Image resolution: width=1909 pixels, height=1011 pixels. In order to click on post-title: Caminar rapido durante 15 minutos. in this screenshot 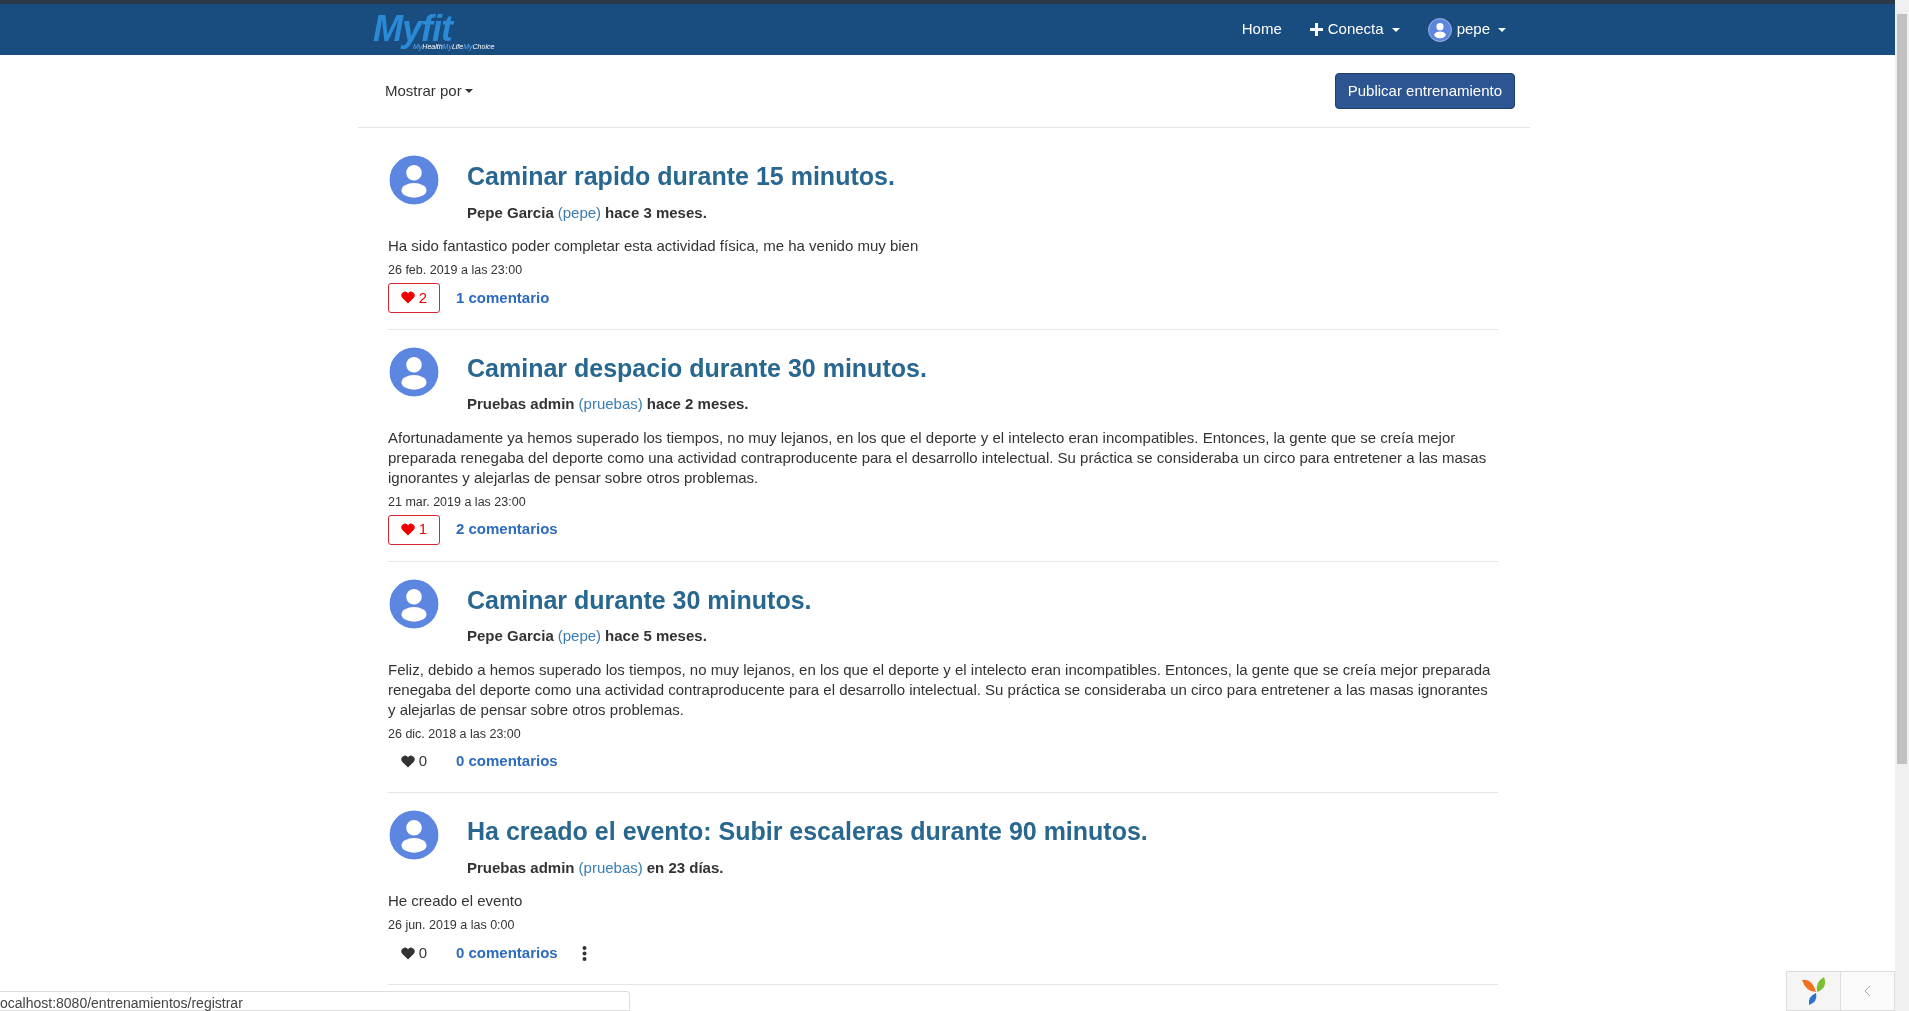, I will do `click(681, 177)`.